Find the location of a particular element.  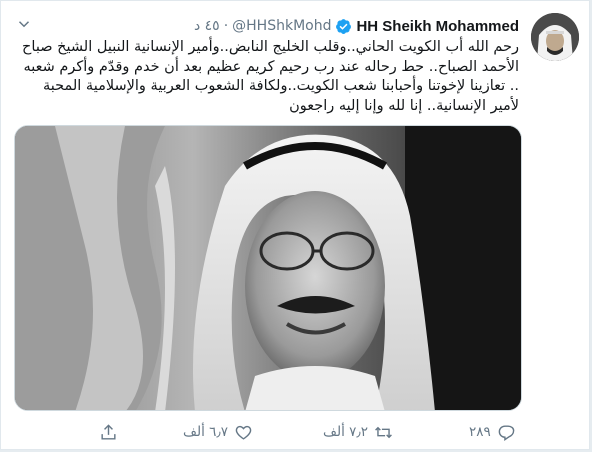

chevron-down-icon is located at coordinates (24, 24).